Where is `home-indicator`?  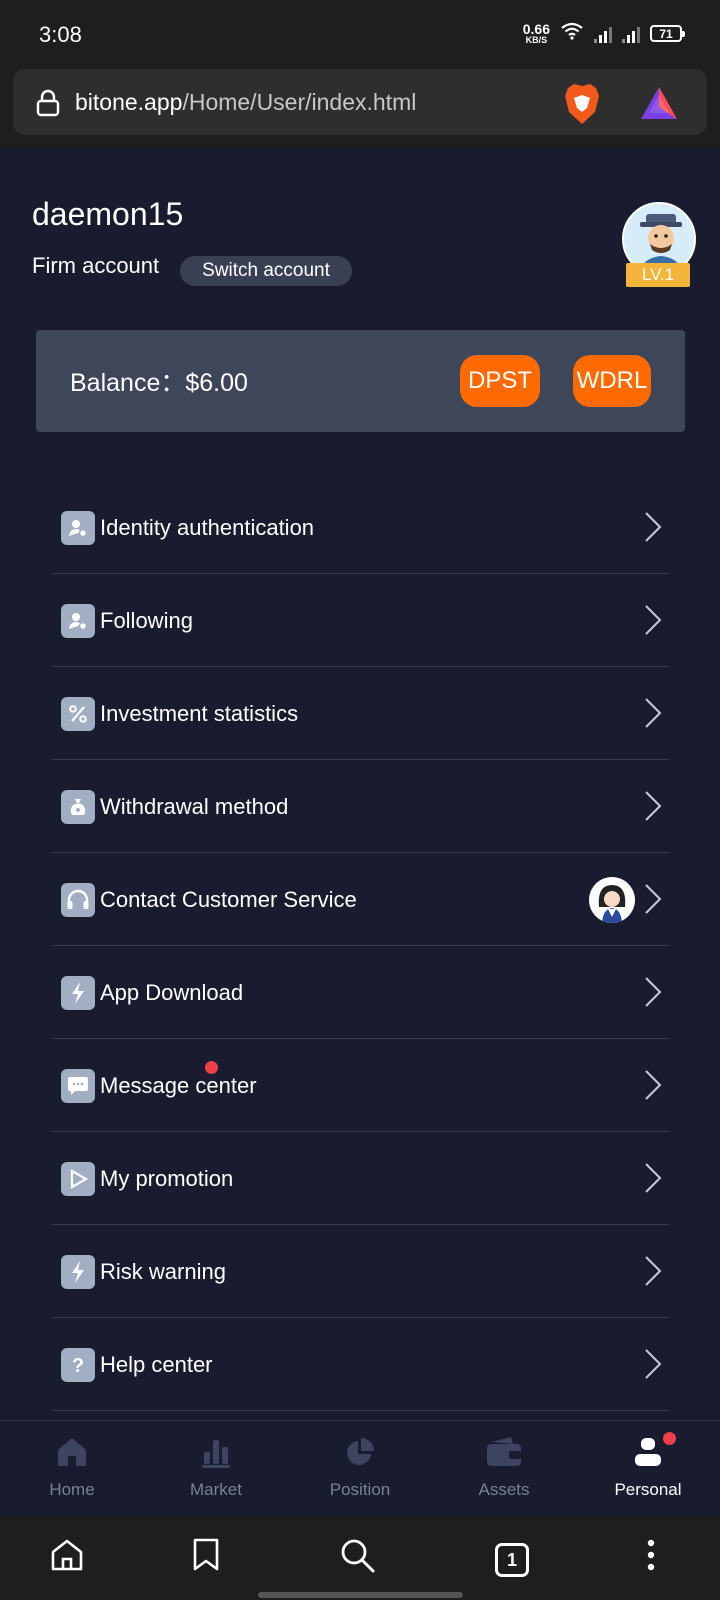 home-indicator is located at coordinates (360, 1595).